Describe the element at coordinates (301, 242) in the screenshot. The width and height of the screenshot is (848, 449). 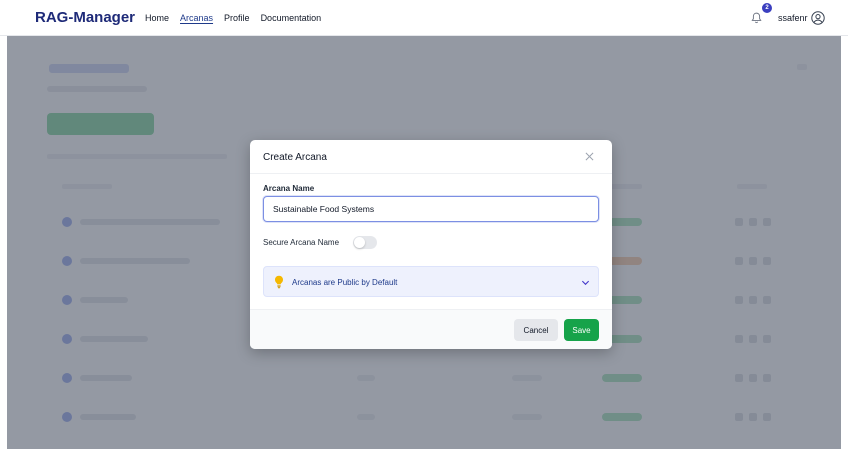
I see `secure-arcana-name-label: Secure Arcana Name` at that location.